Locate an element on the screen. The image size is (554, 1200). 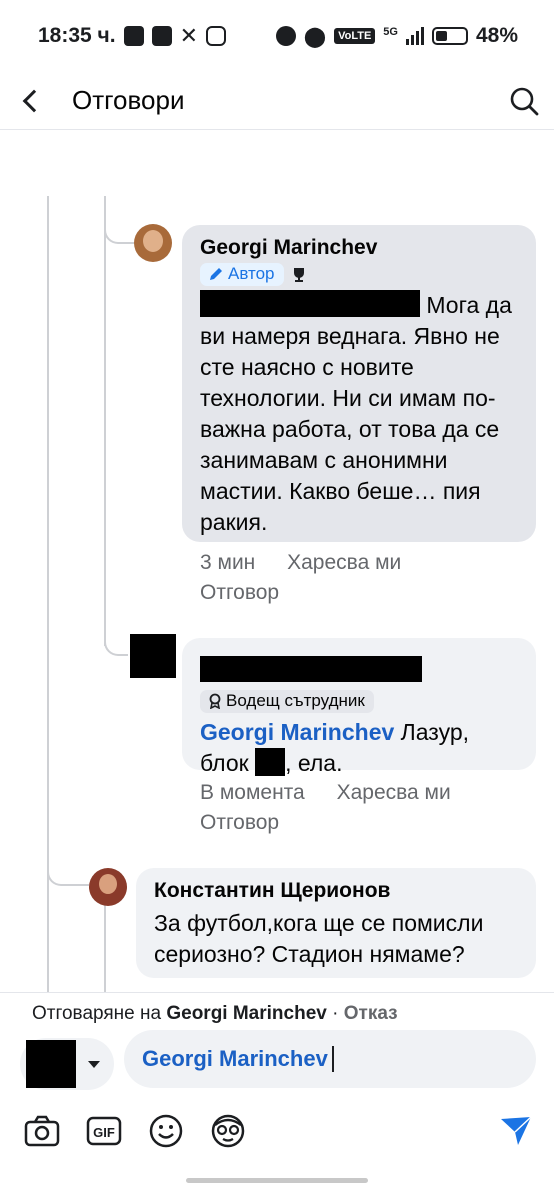
contributor-icon is located at coordinates (215, 701).